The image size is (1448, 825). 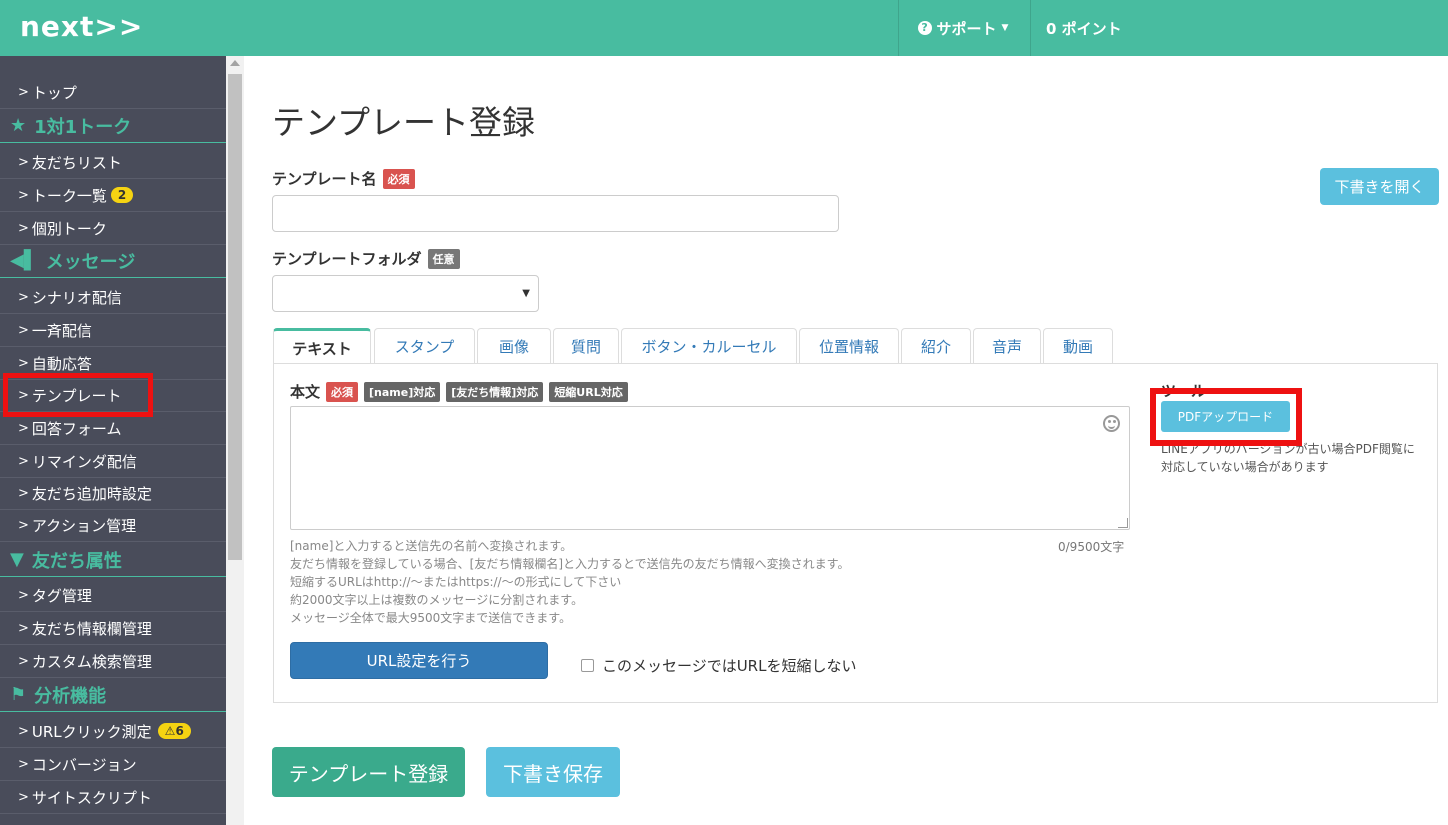 I want to click on emoji-icon, so click(x=1111, y=423).